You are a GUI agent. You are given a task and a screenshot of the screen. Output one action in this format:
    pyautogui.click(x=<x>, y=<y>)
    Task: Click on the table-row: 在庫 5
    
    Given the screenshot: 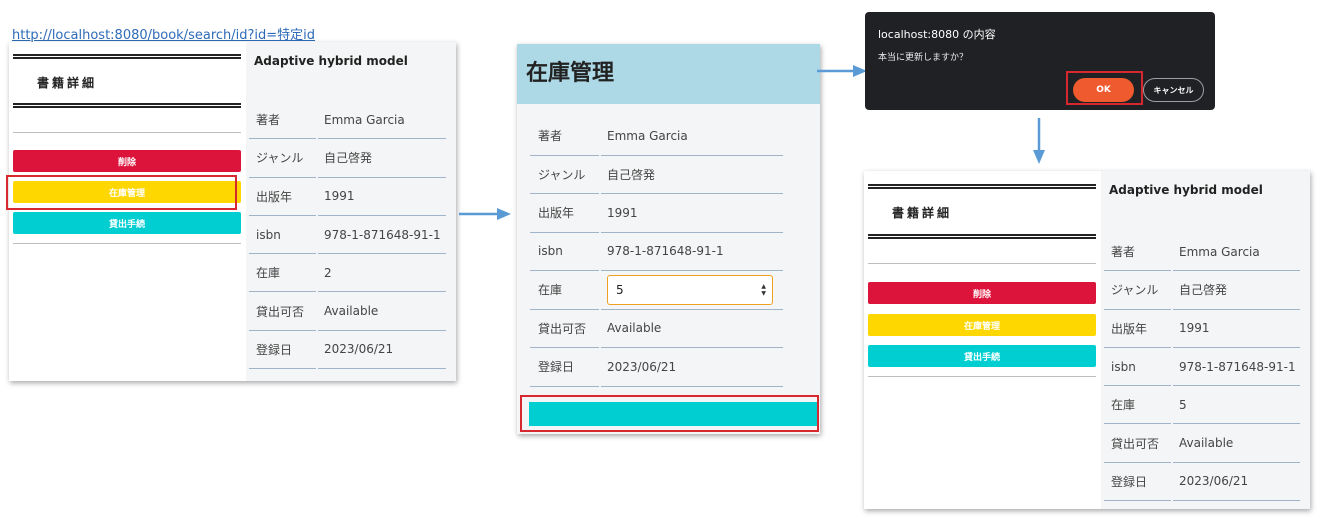 What is the action you would take?
    pyautogui.click(x=1202, y=405)
    